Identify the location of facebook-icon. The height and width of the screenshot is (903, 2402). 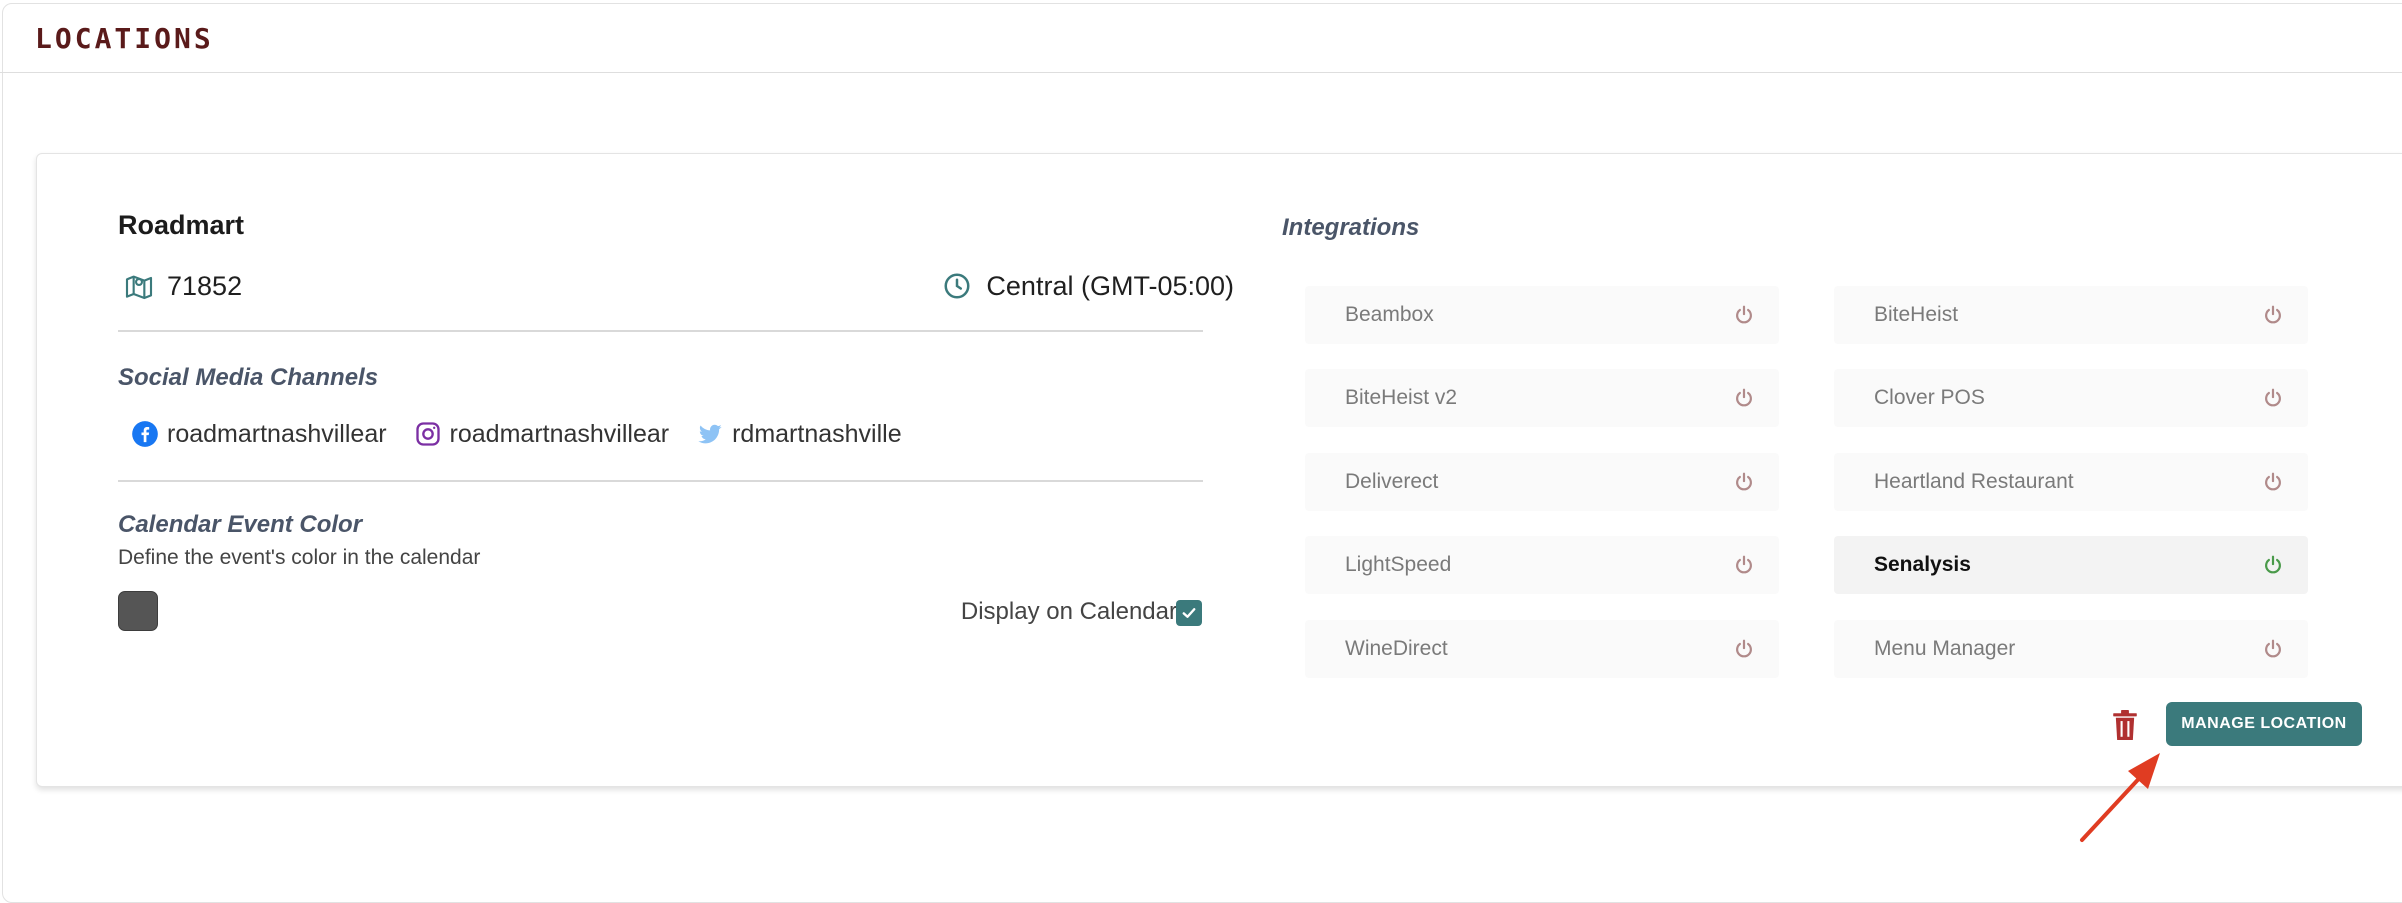
(145, 434).